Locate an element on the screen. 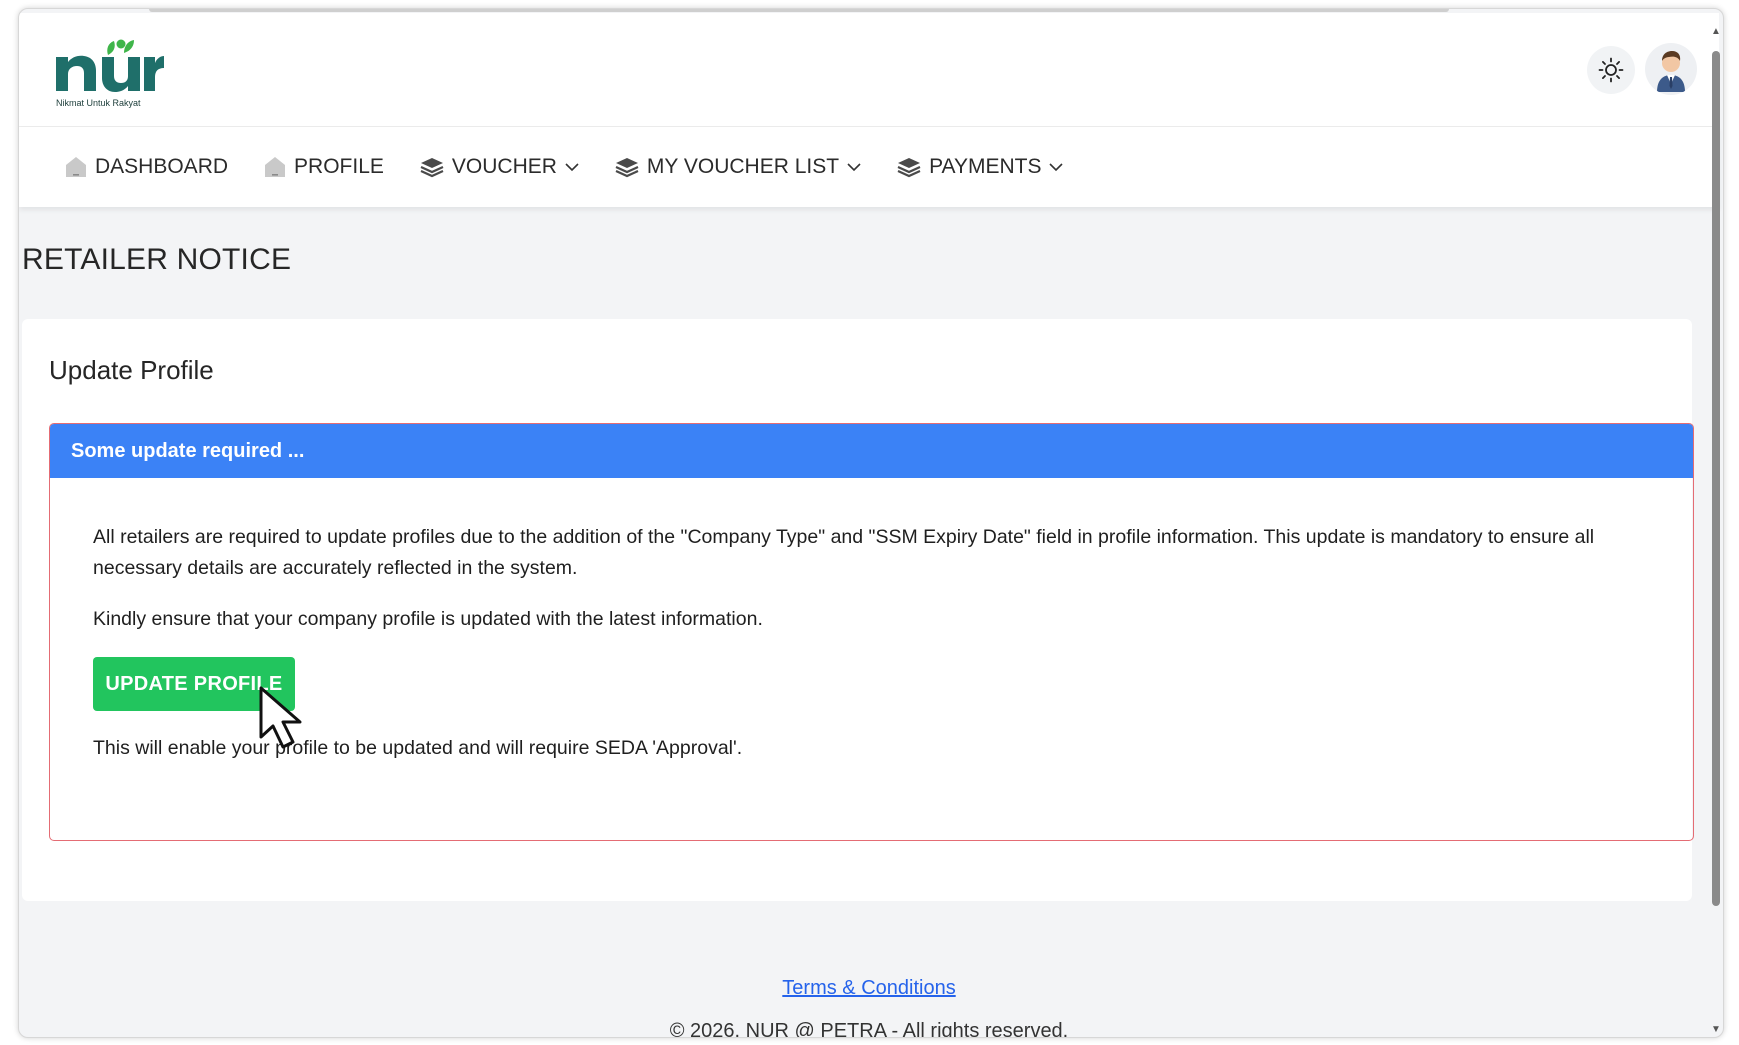 The width and height of the screenshot is (1739, 1045). vertical-scrollbar: ▲ ▼ is located at coordinates (1716, 530).